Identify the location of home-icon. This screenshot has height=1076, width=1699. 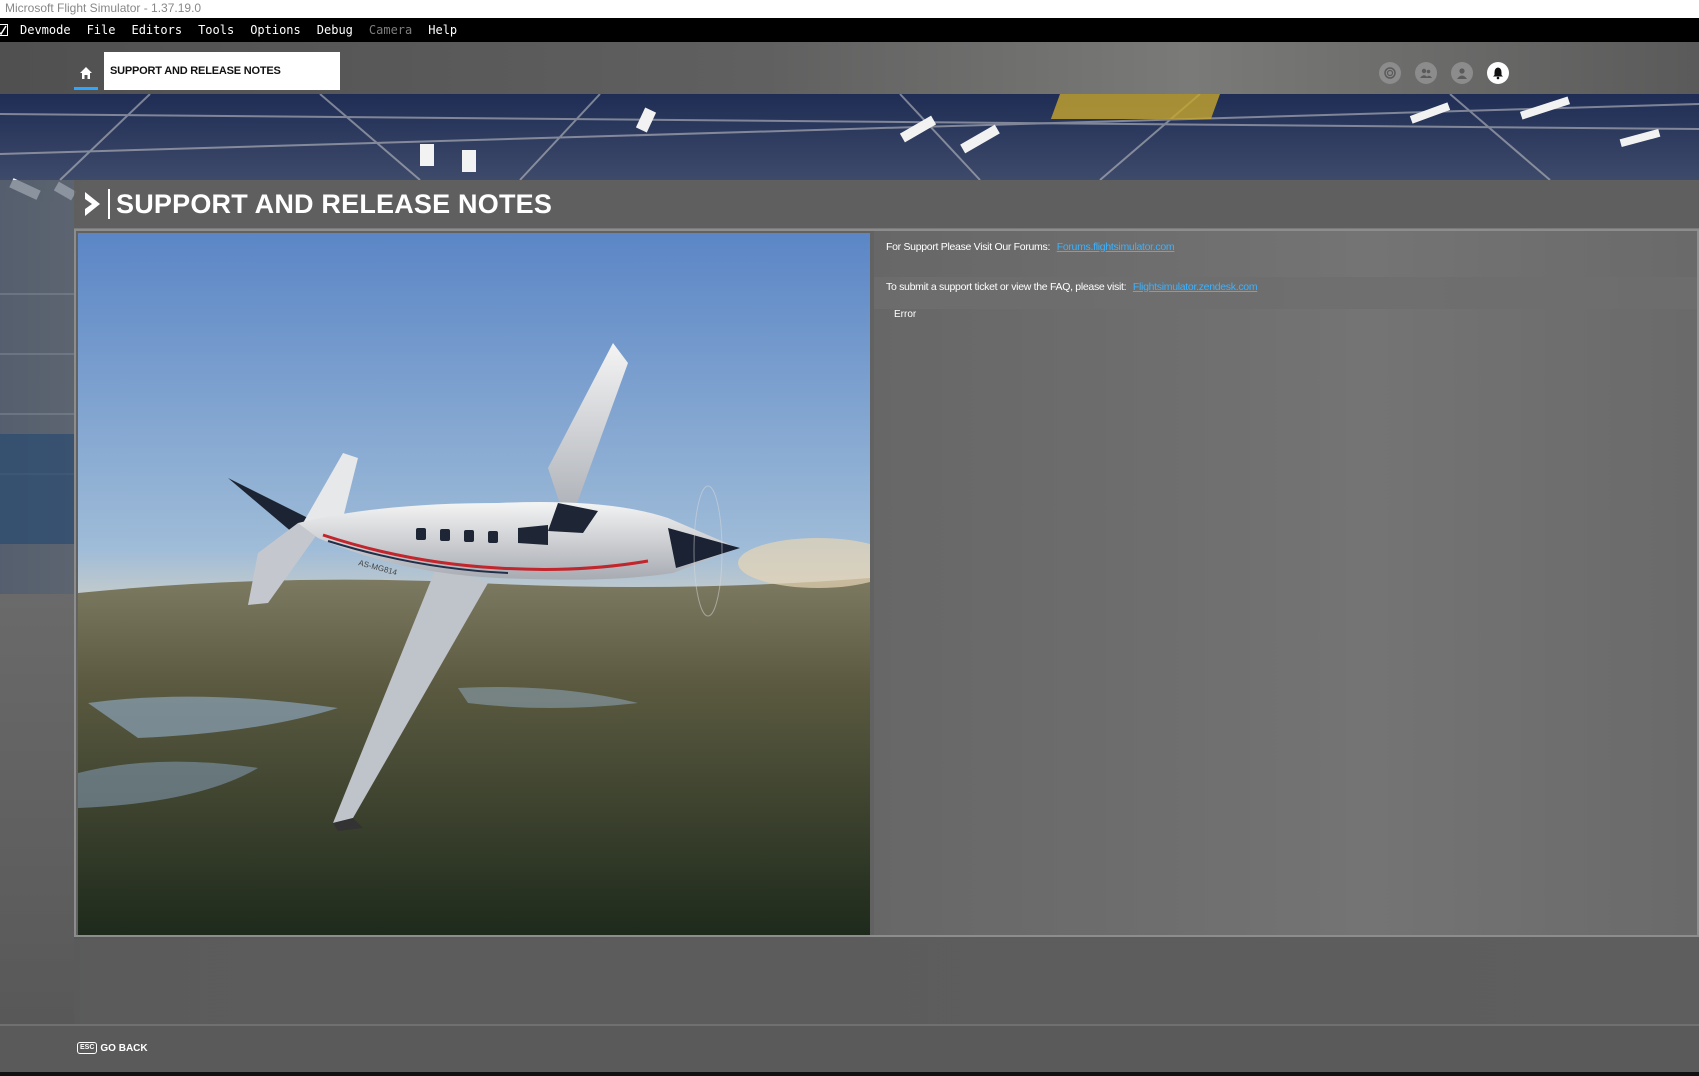
(86, 73).